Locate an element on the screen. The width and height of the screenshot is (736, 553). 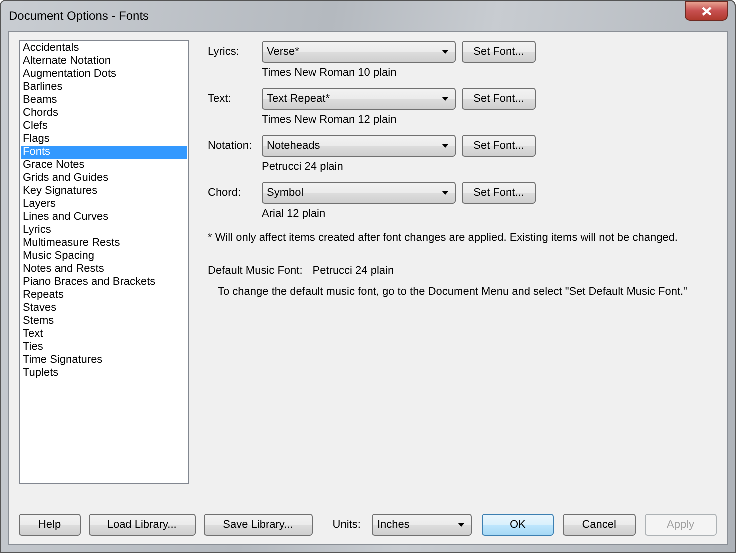
default-font-label: Default Music Font: is located at coordinates (255, 271).